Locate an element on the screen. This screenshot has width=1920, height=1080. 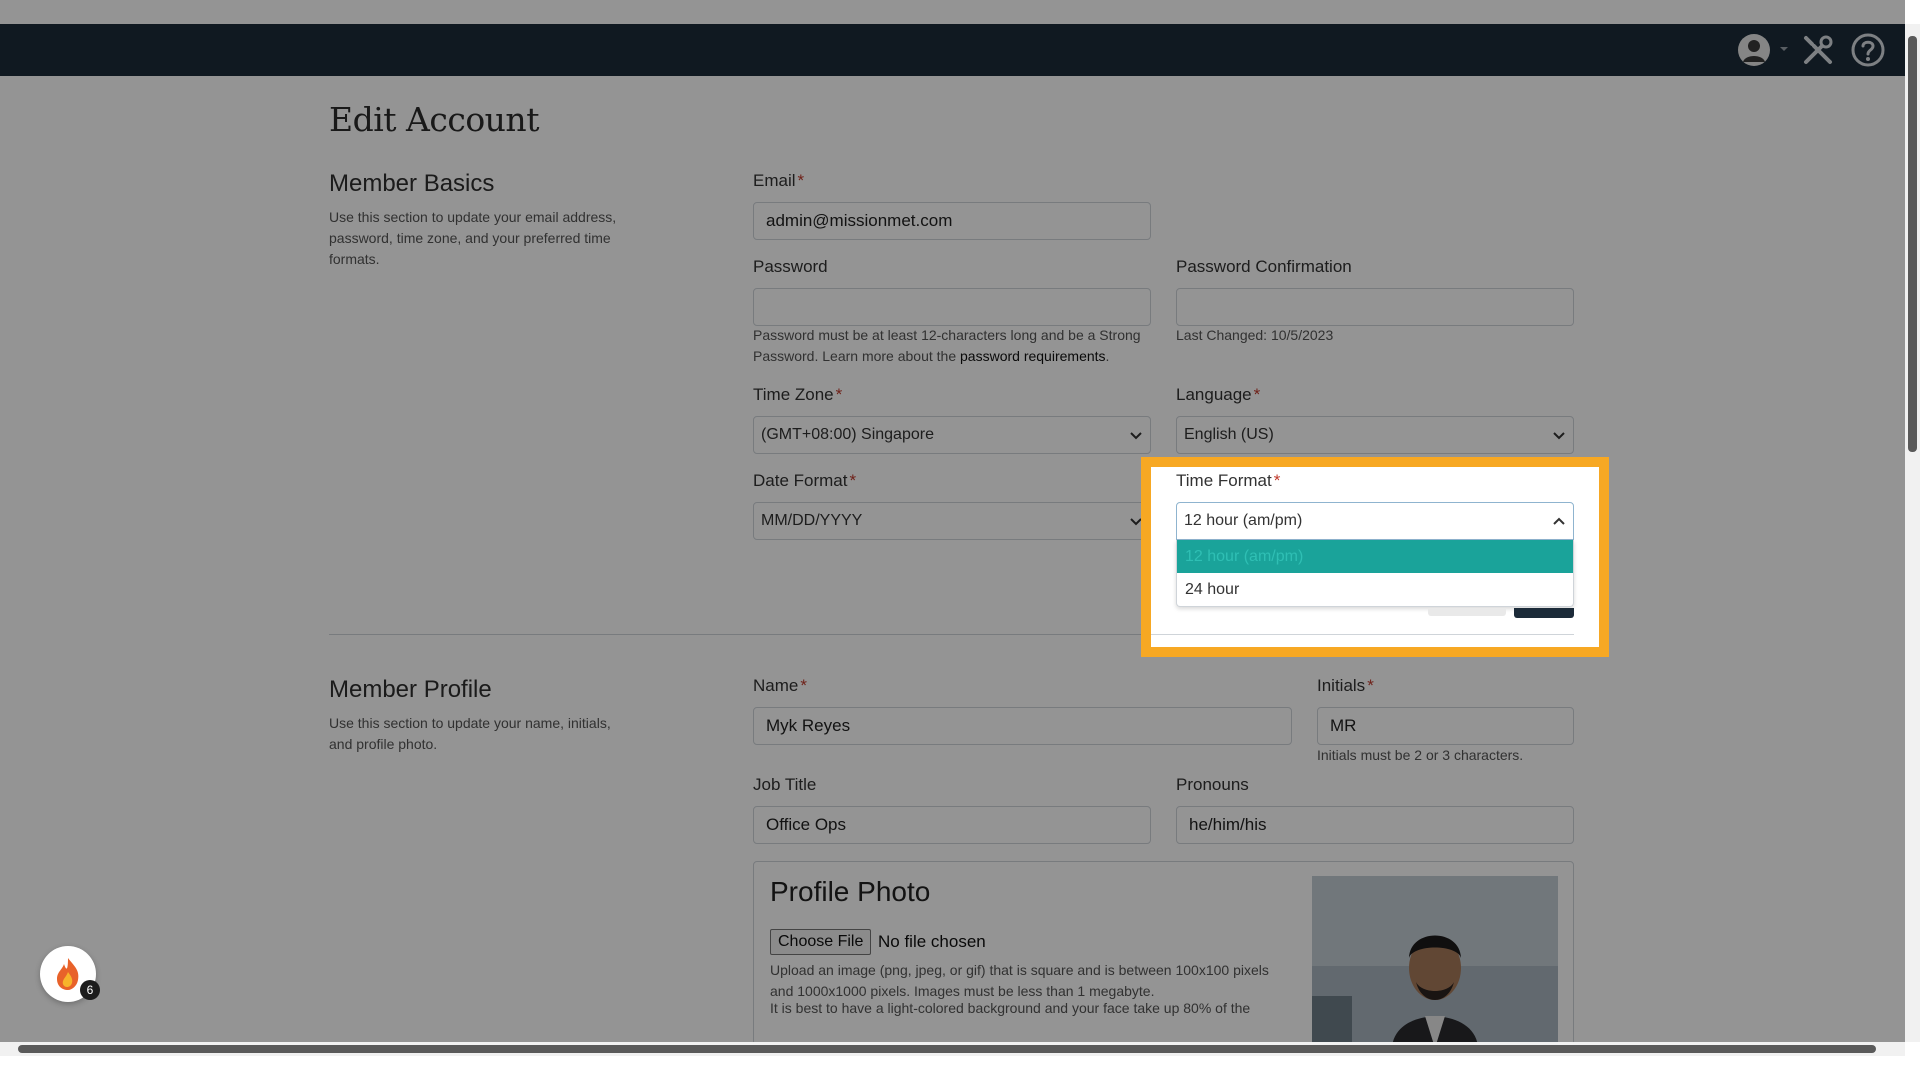
password-field is located at coordinates (952, 307).